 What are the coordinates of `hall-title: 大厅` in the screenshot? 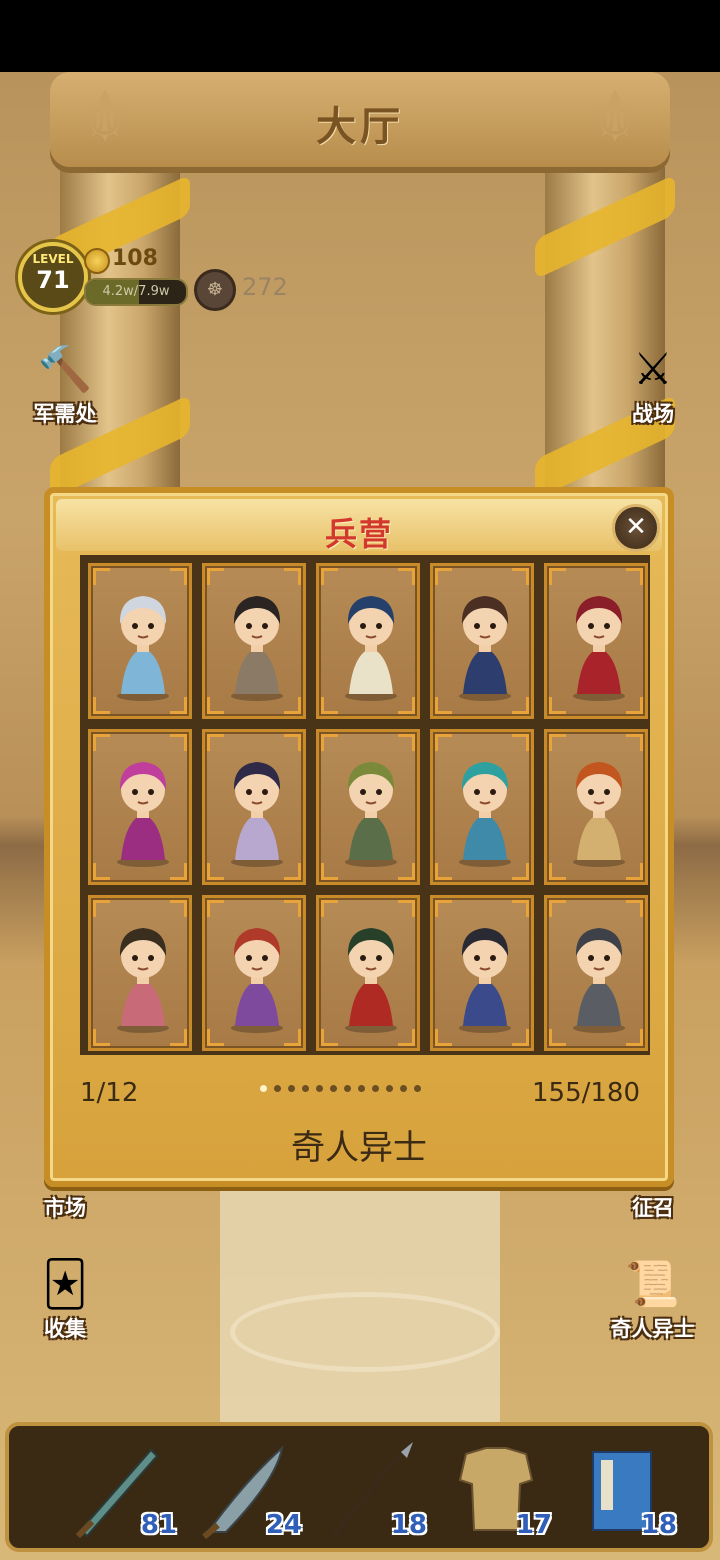 It's located at (360, 127).